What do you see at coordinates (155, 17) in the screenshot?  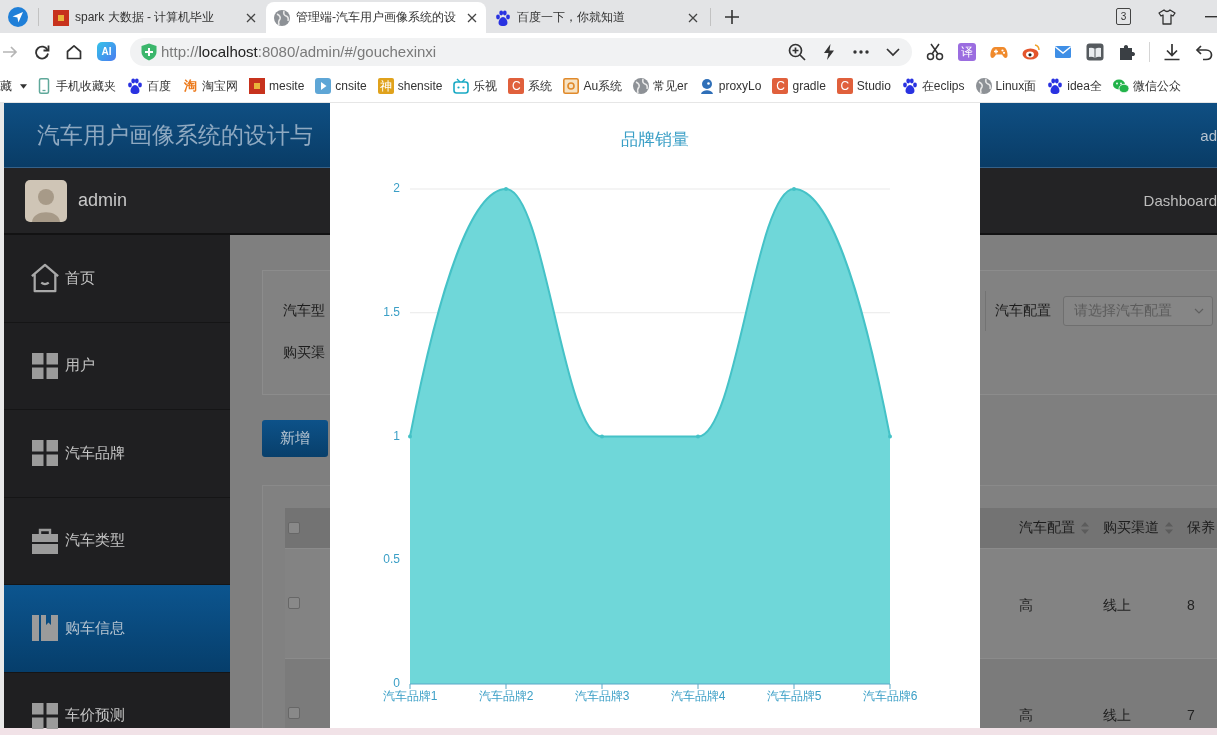 I see `browser-tab: spark 大数据 - 计算机毕业` at bounding box center [155, 17].